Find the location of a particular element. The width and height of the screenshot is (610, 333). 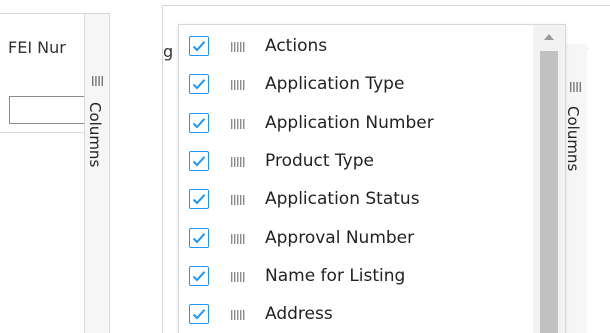

column-option-item: Approval Number is located at coordinates (356, 239).